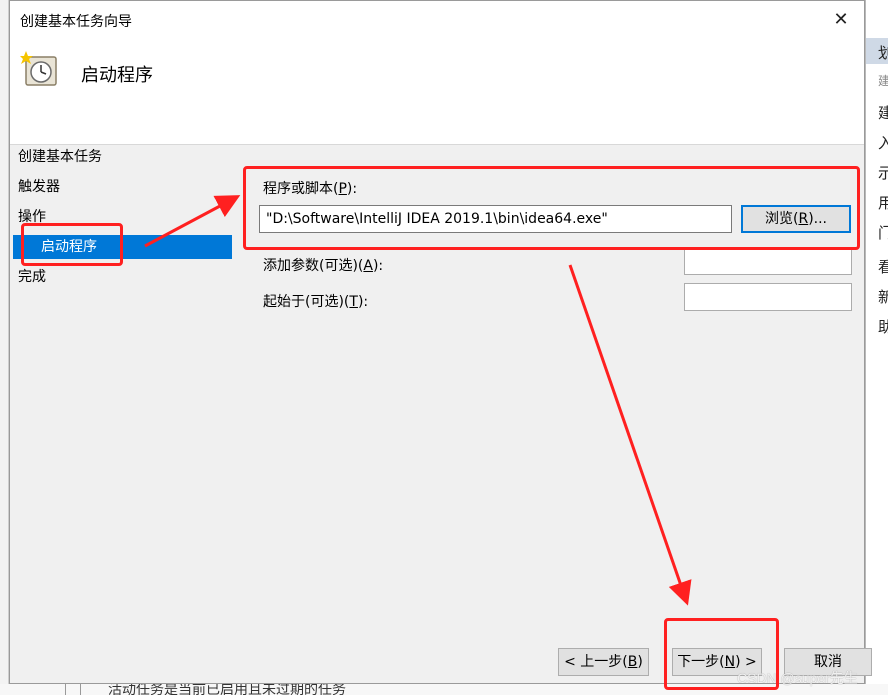 This screenshot has height=695, width=888. I want to click on wizard-header: 启动程序, so click(437, 91).